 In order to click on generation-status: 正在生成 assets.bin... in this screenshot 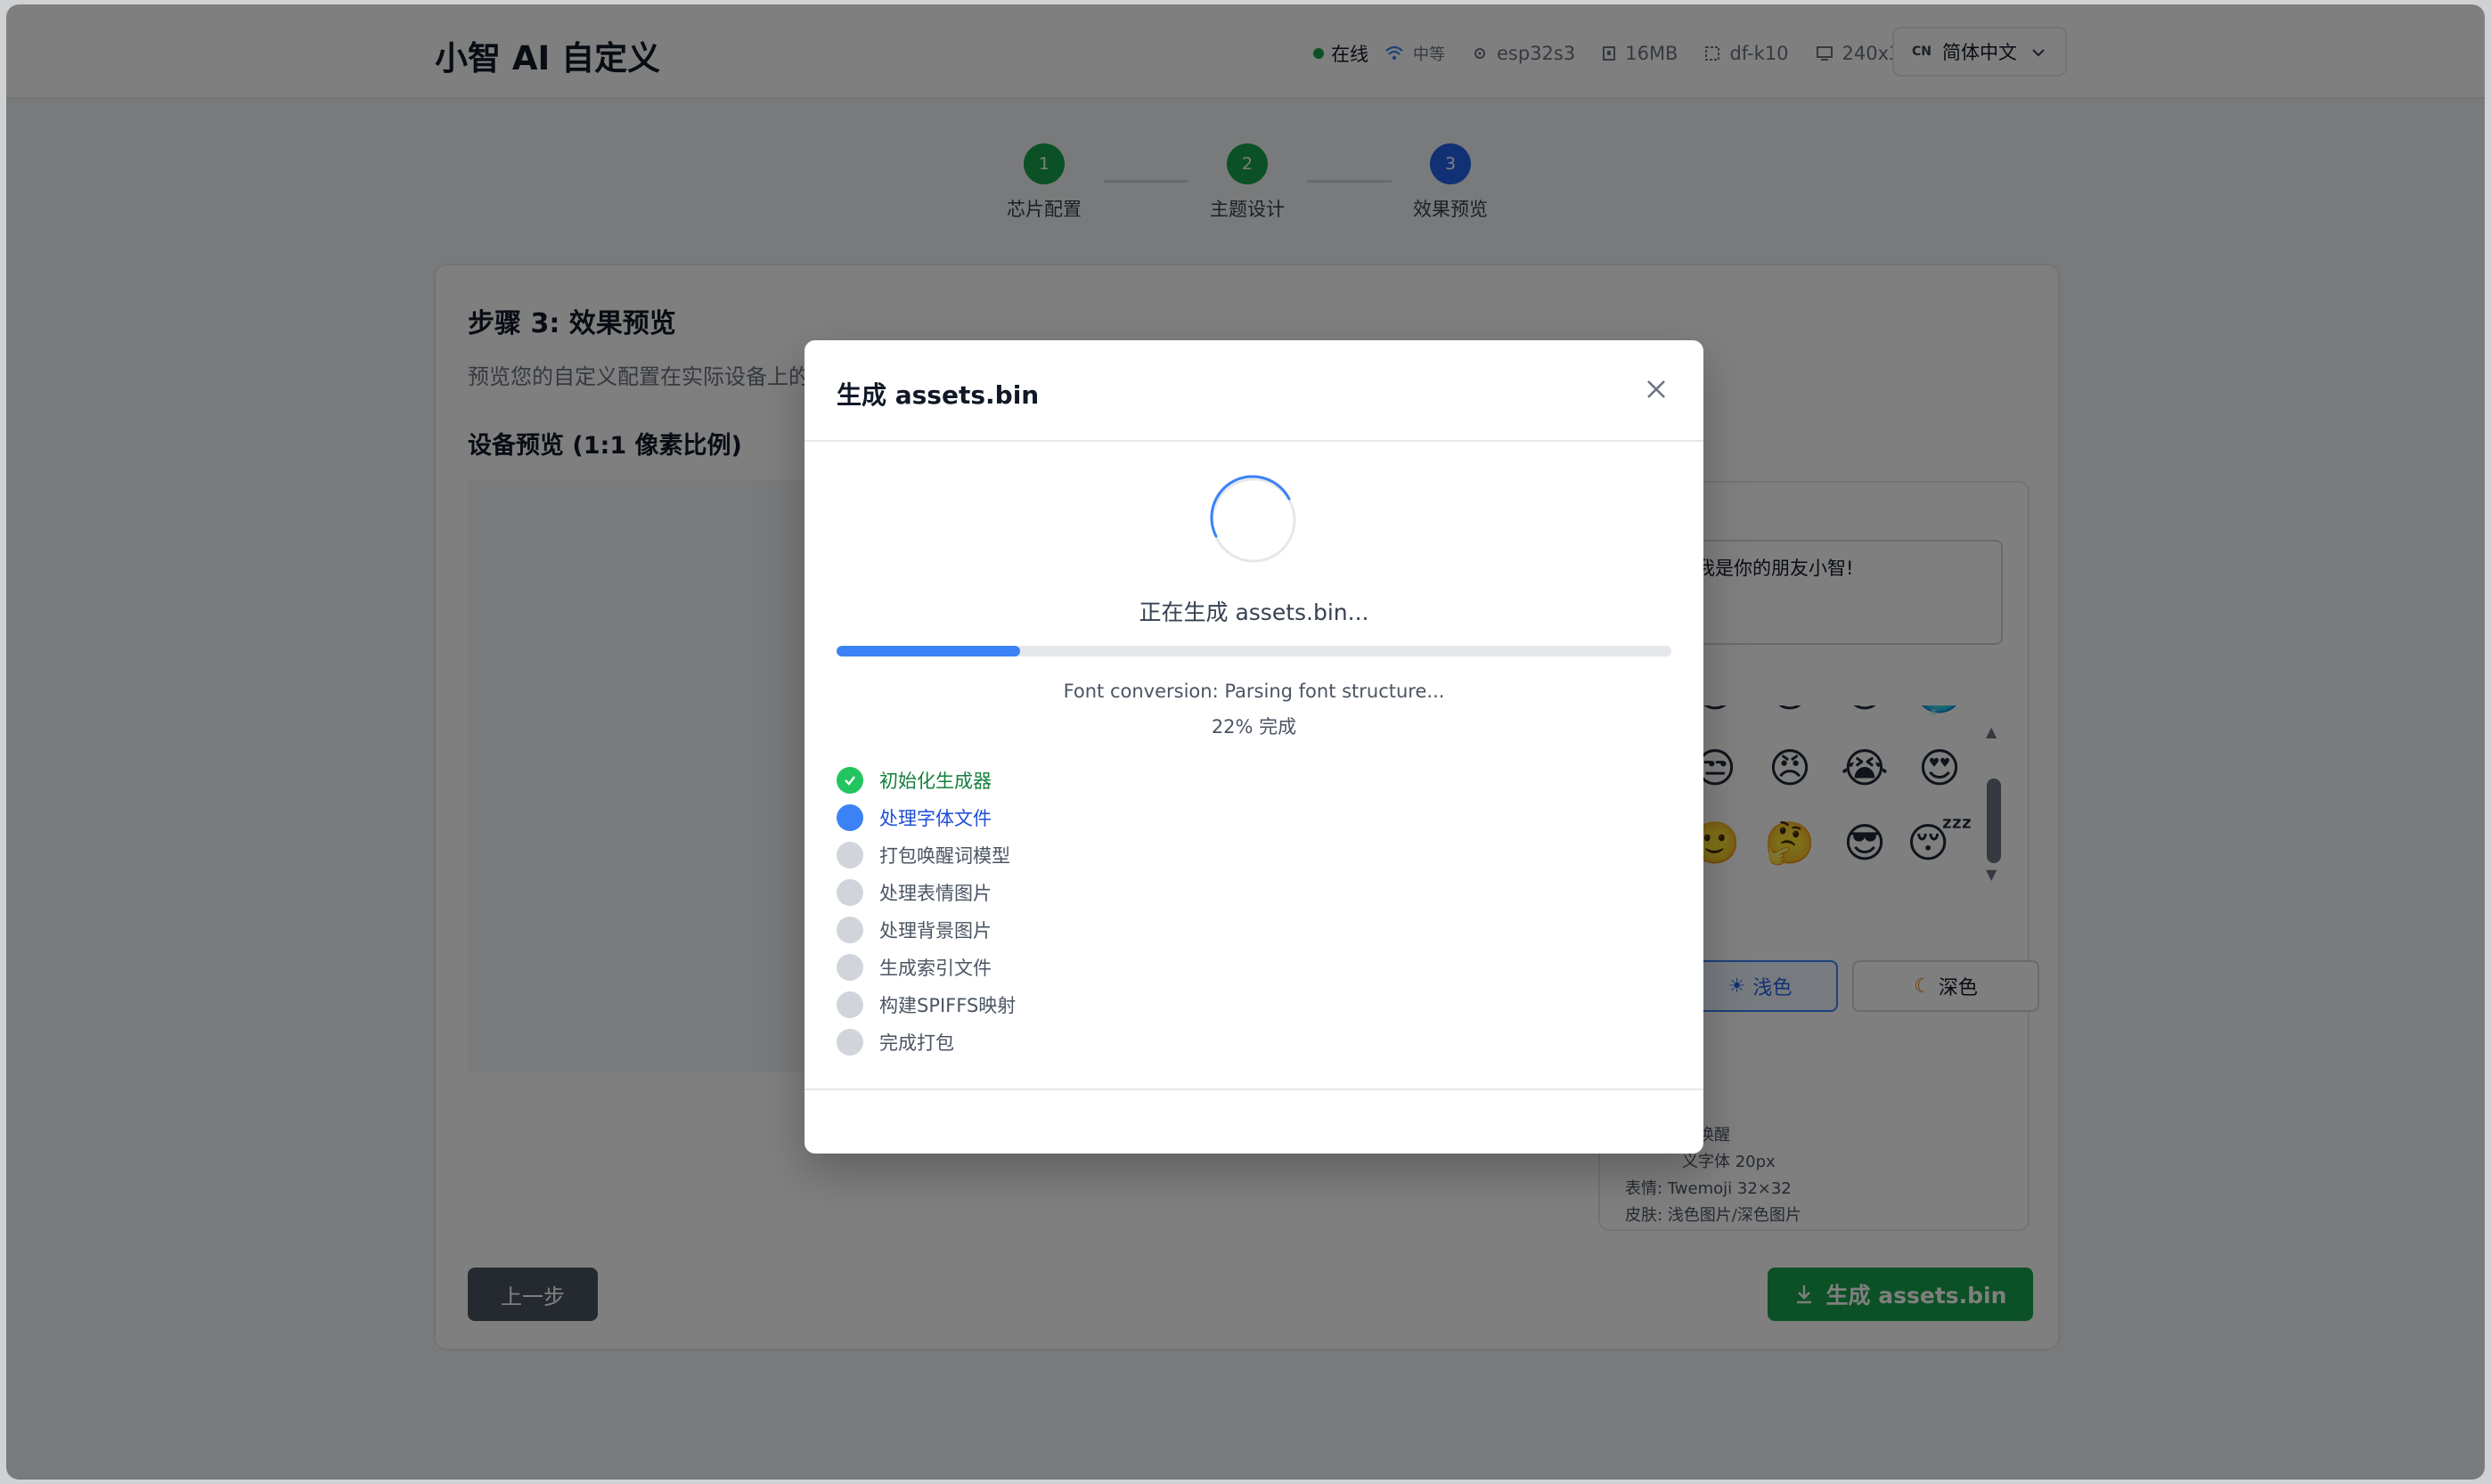, I will do `click(1254, 612)`.